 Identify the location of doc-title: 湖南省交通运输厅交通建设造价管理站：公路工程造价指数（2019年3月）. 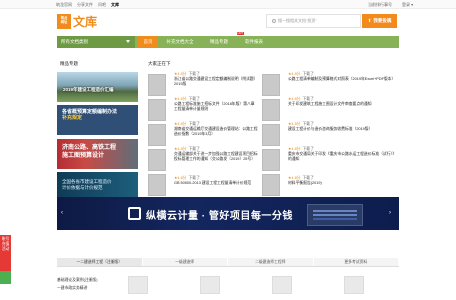
(216, 132).